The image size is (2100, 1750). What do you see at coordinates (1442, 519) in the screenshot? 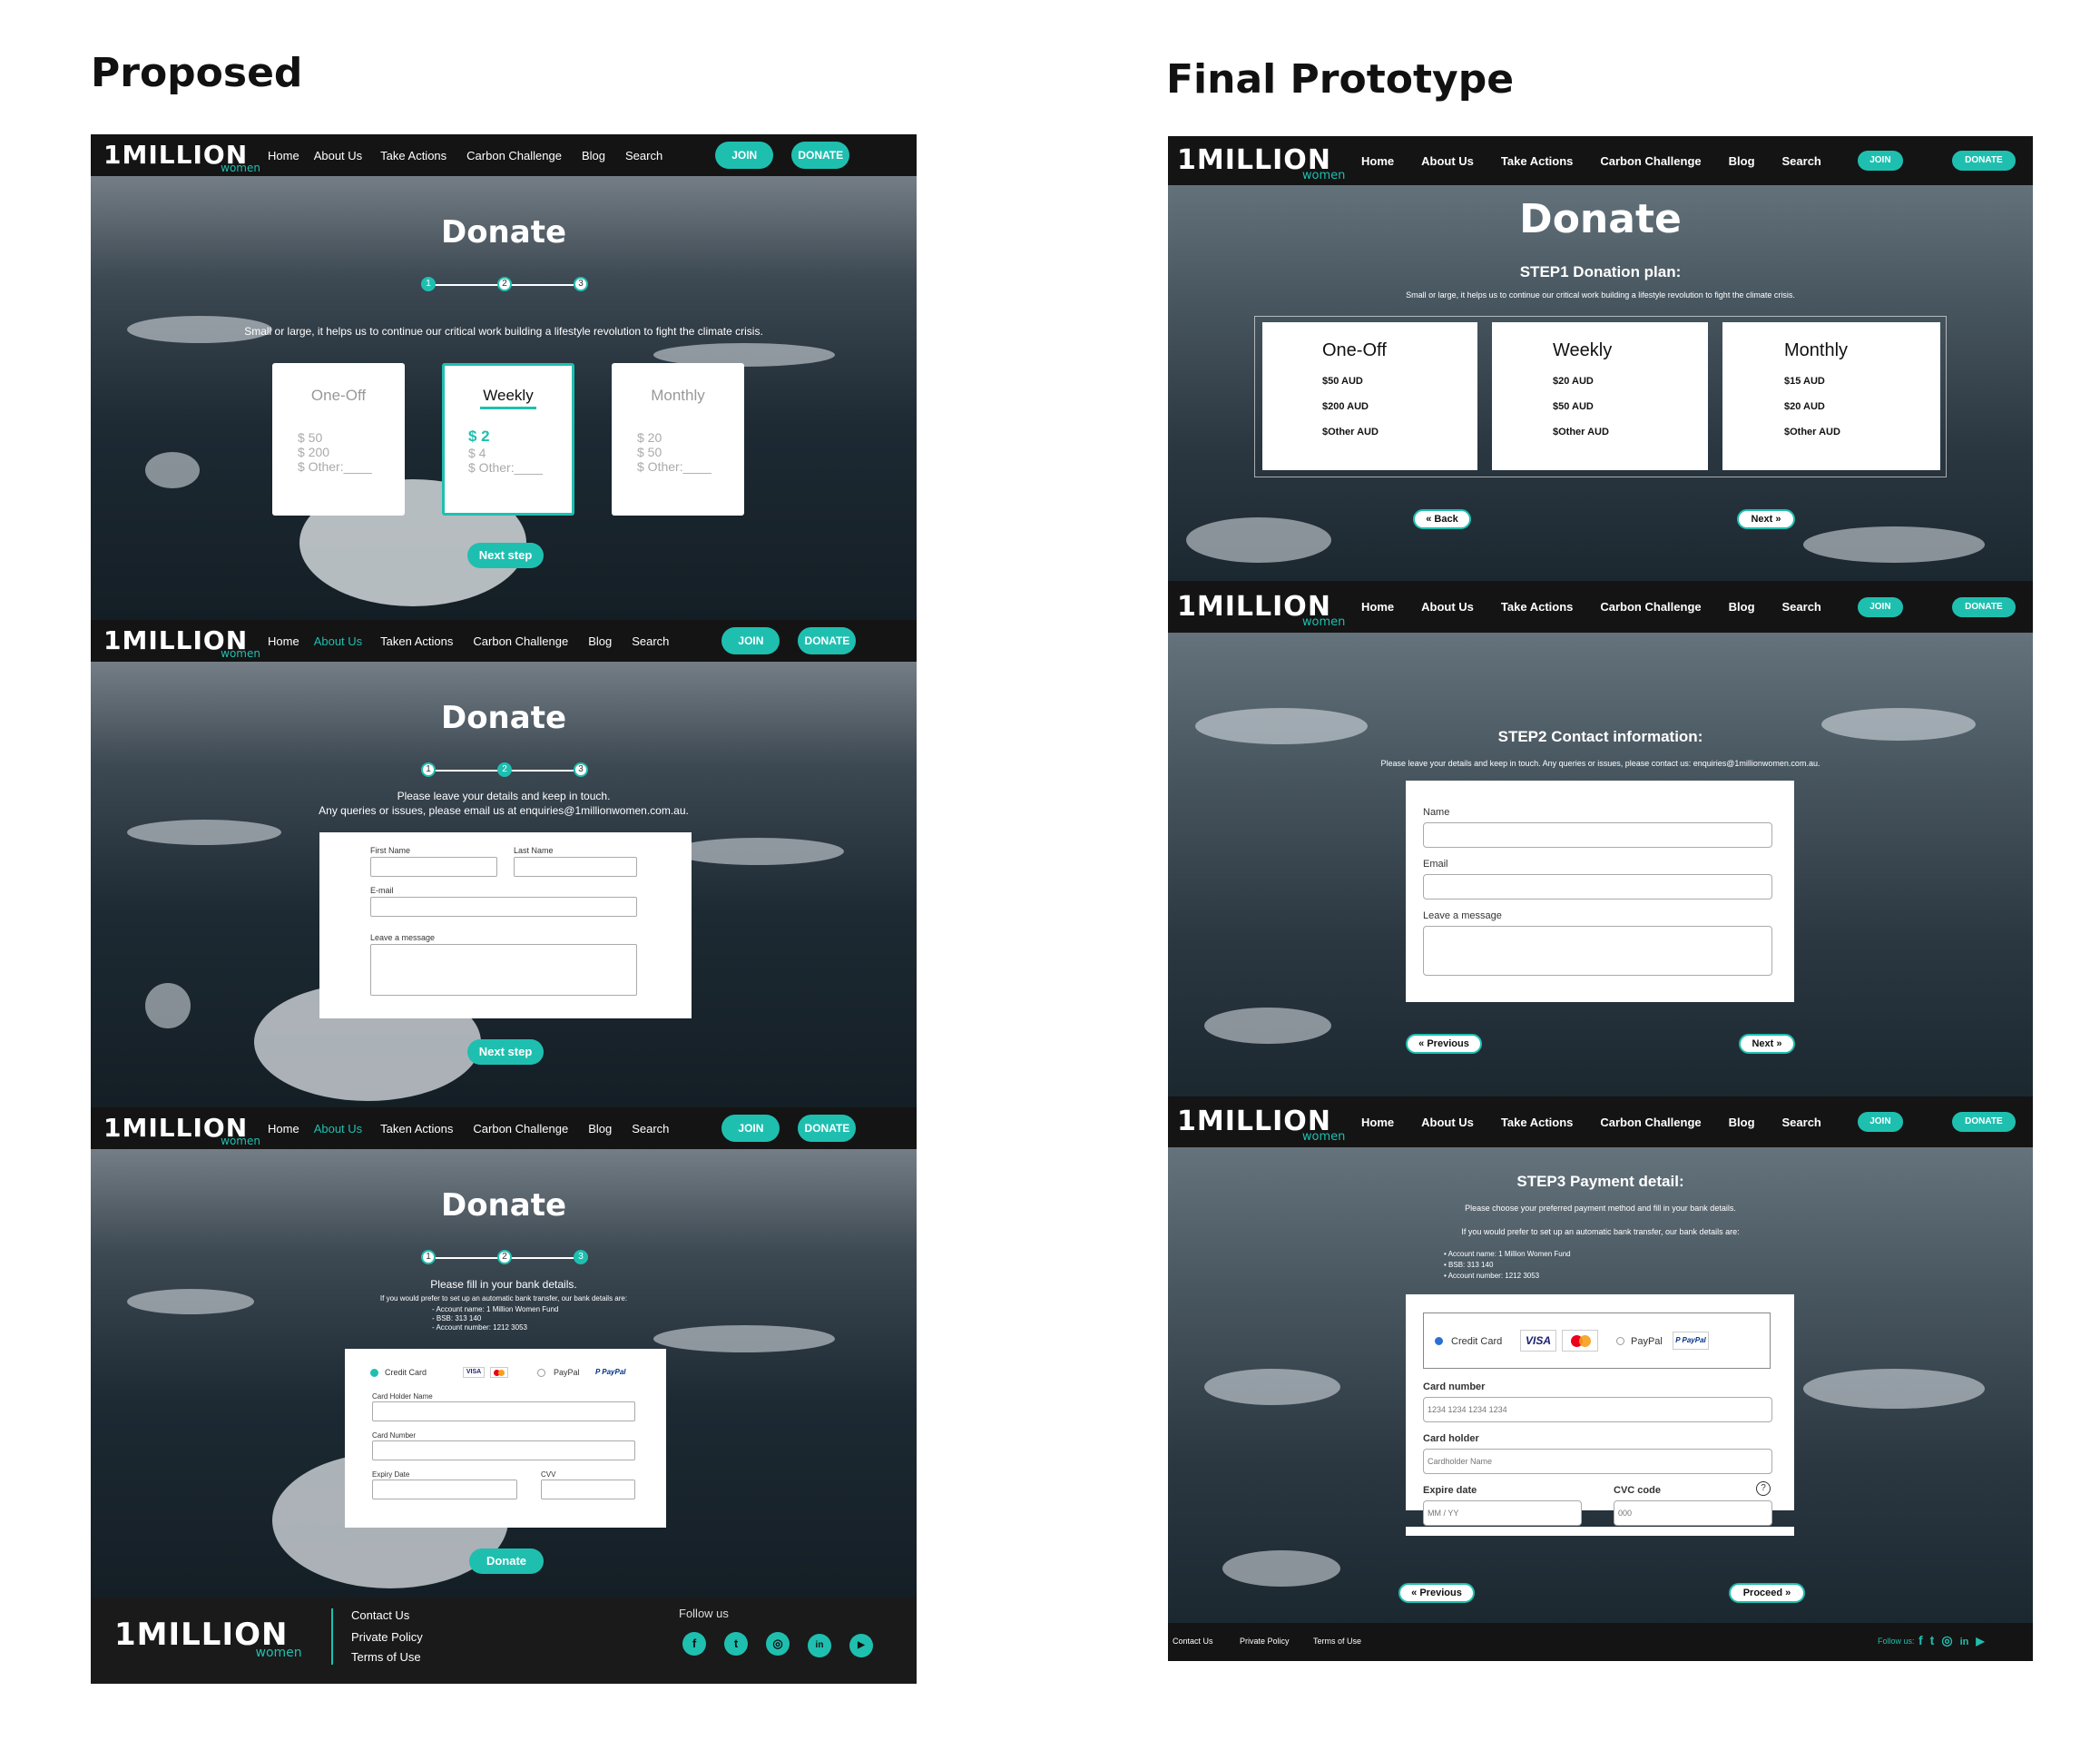
I see `back-button: « Back` at bounding box center [1442, 519].